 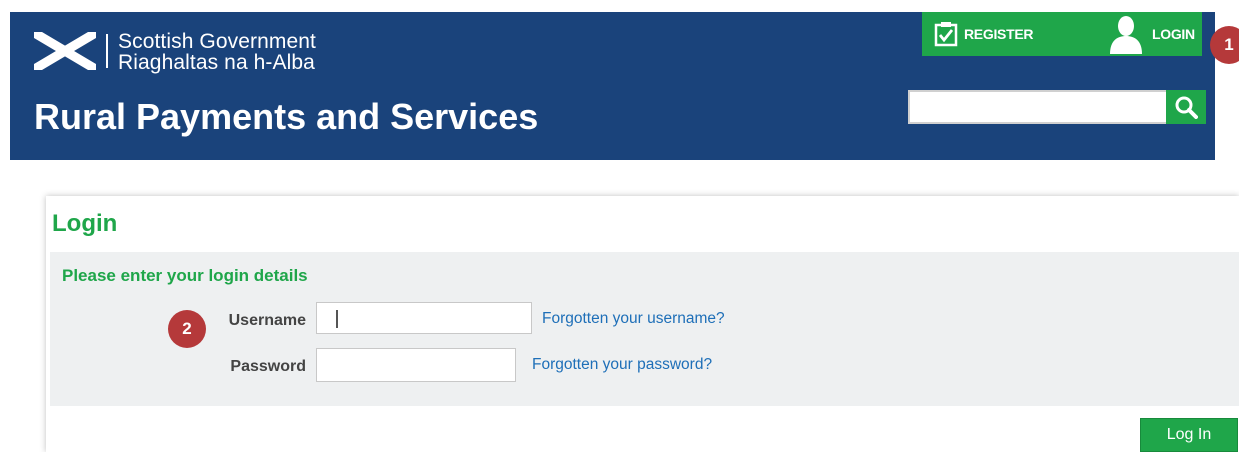 I want to click on saltire-flag-icon, so click(x=65, y=51).